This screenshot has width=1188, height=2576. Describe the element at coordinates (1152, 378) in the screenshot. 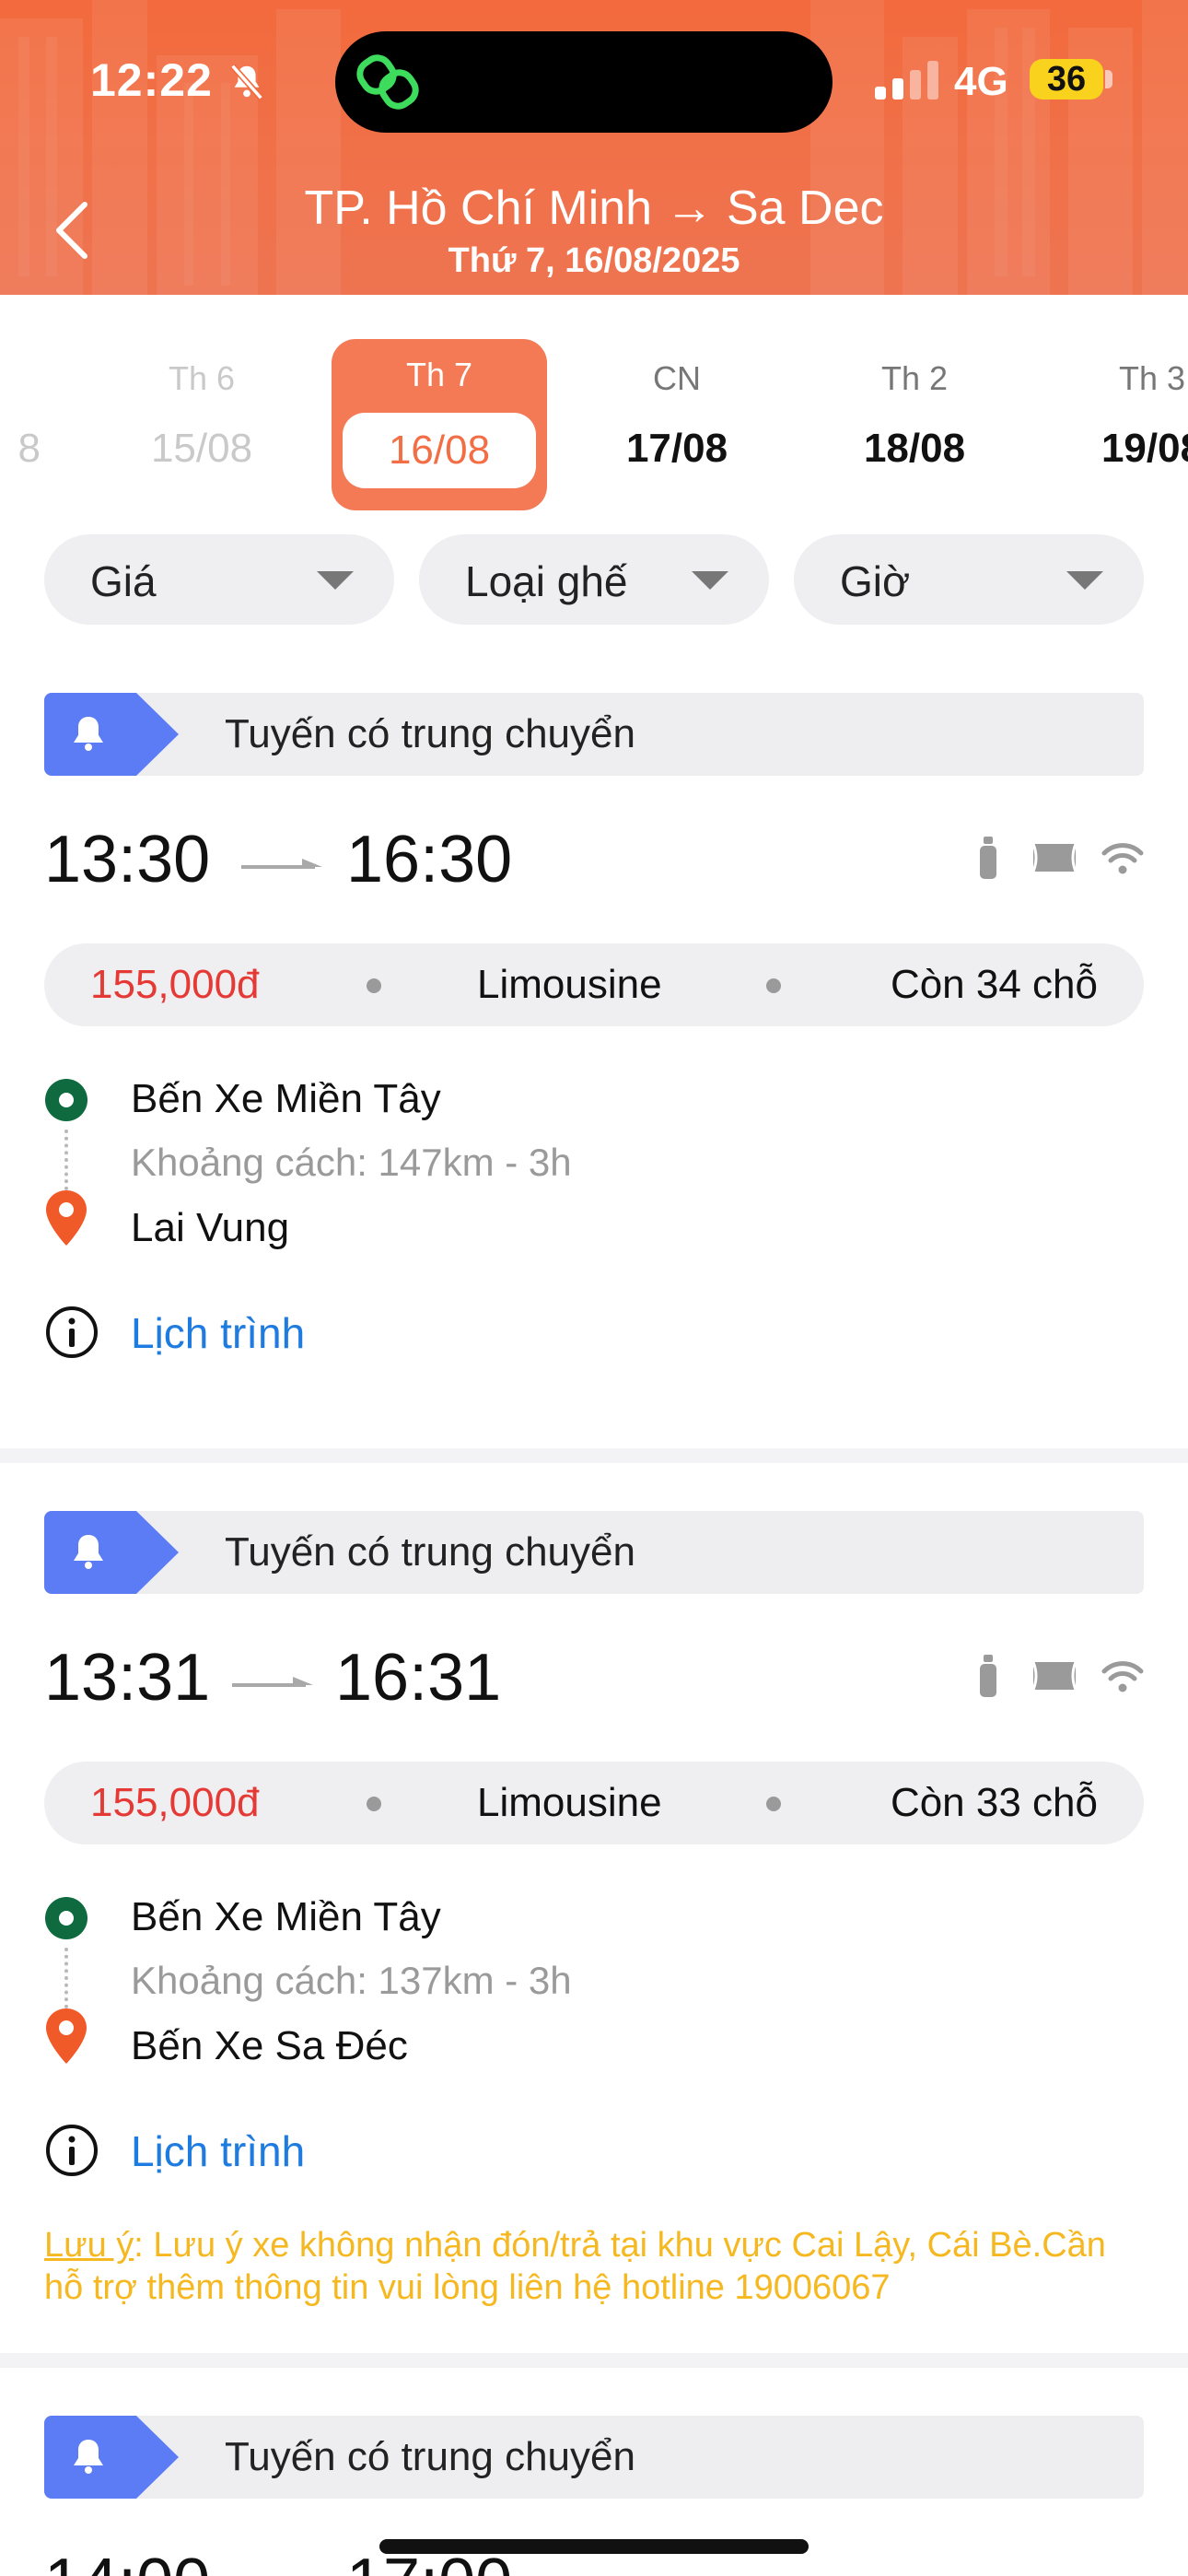

I see `day-of-week: Th 3` at that location.